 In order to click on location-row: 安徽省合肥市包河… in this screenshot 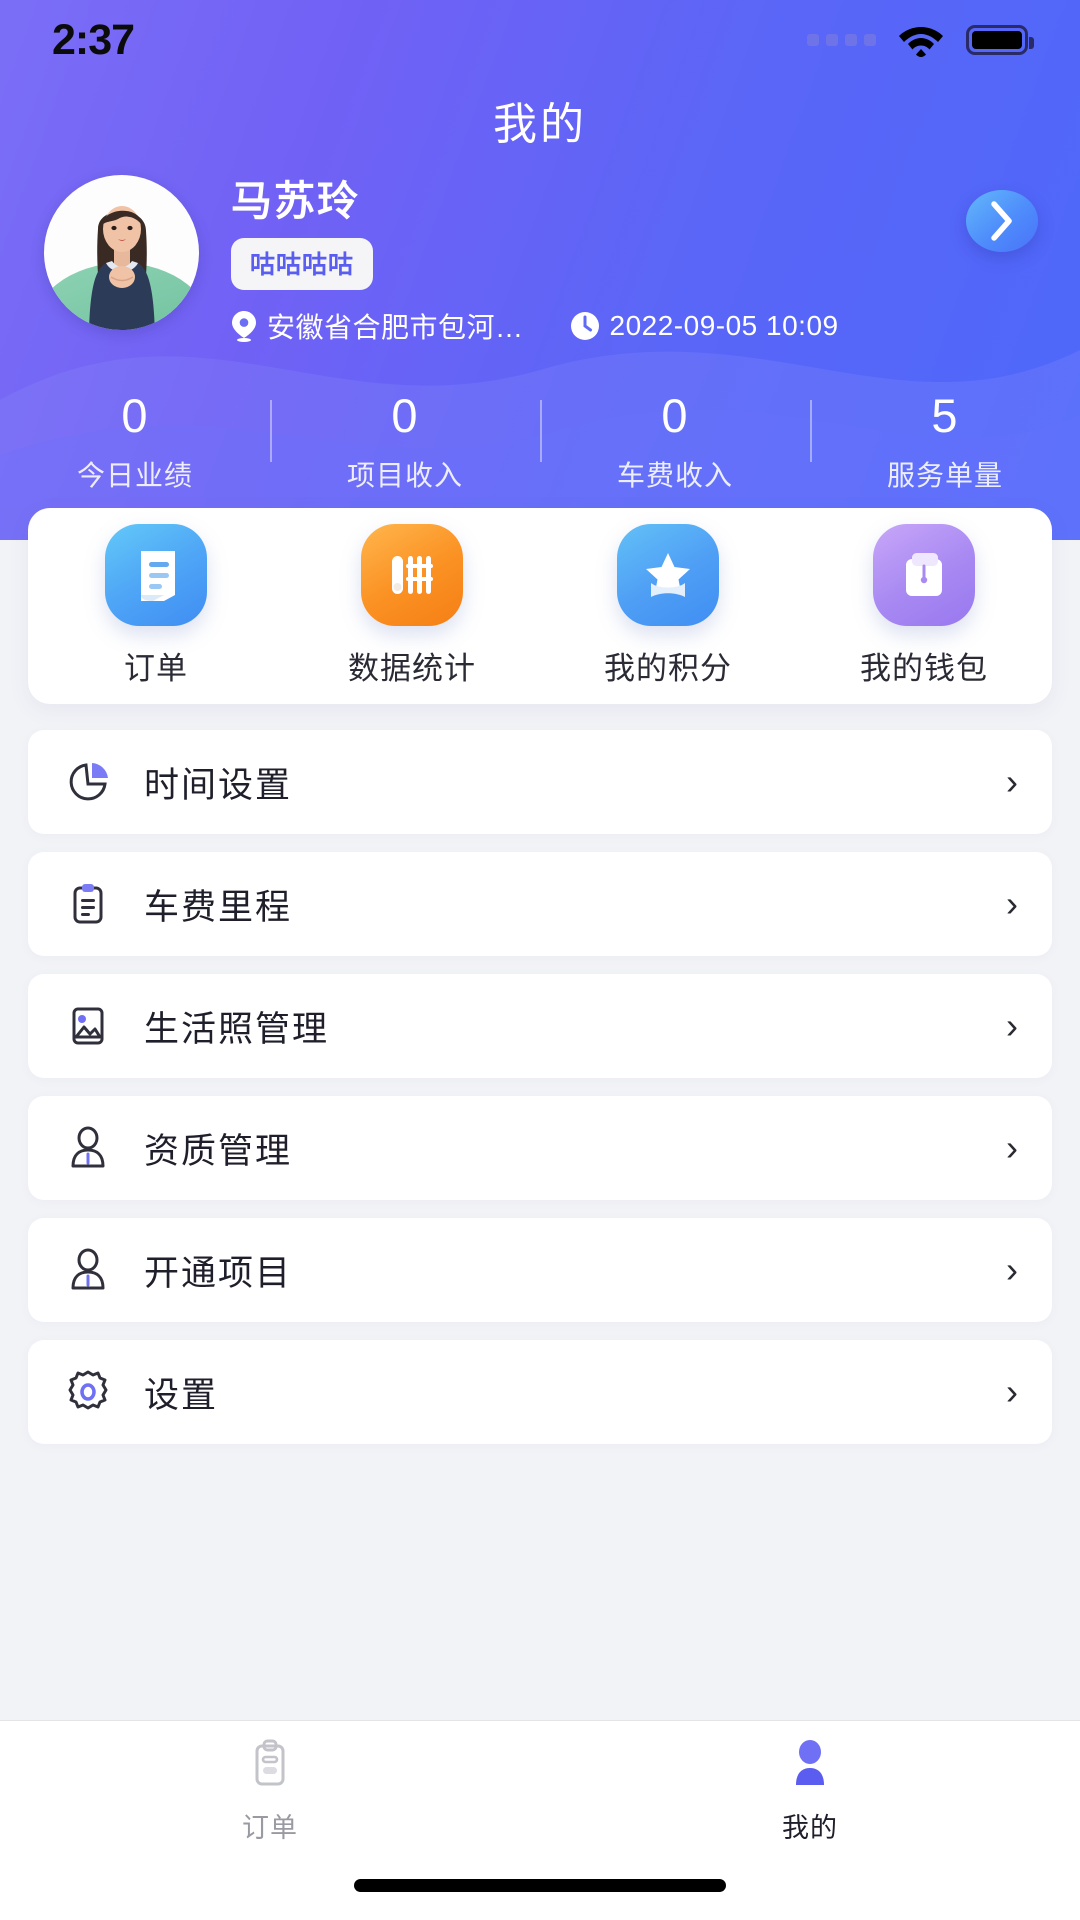, I will do `click(377, 326)`.